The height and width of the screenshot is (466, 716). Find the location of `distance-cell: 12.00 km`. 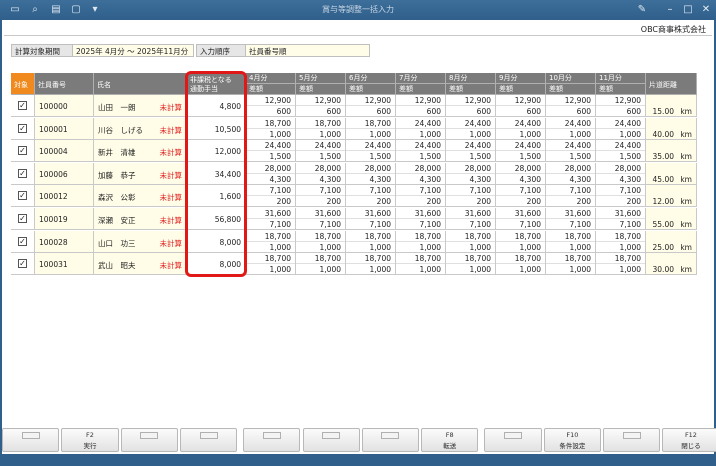

distance-cell: 12.00 km is located at coordinates (671, 196).